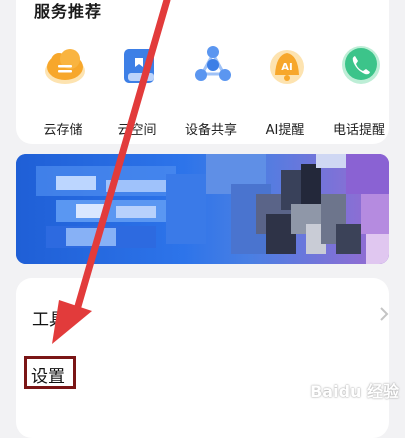  Describe the element at coordinates (285, 89) in the screenshot. I see `service-ai-reminder: AI AI提醒` at that location.